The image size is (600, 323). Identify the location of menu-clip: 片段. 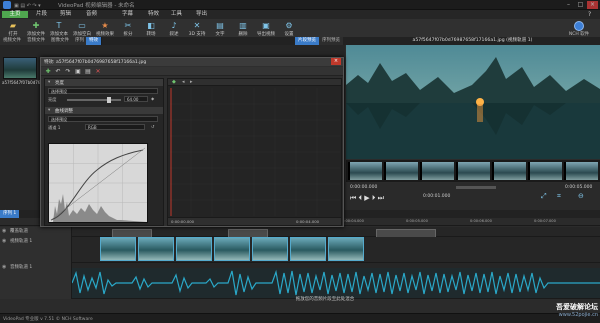
(41, 14).